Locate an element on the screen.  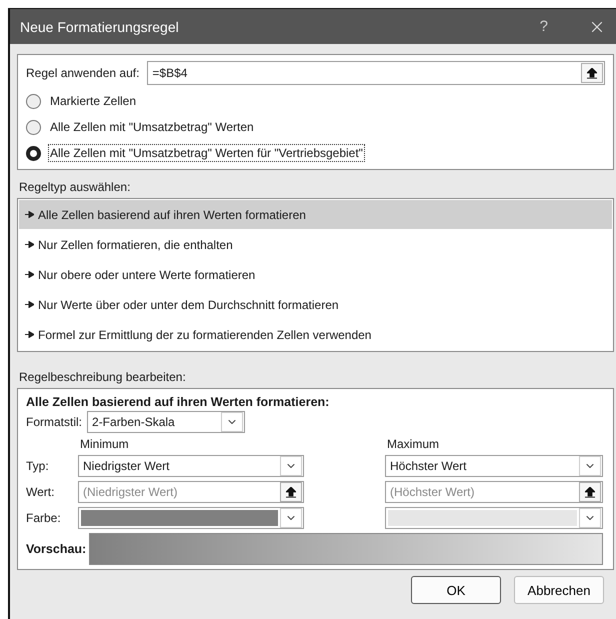
apply-to-label: Regel anwenden auf: is located at coordinates (83, 73).